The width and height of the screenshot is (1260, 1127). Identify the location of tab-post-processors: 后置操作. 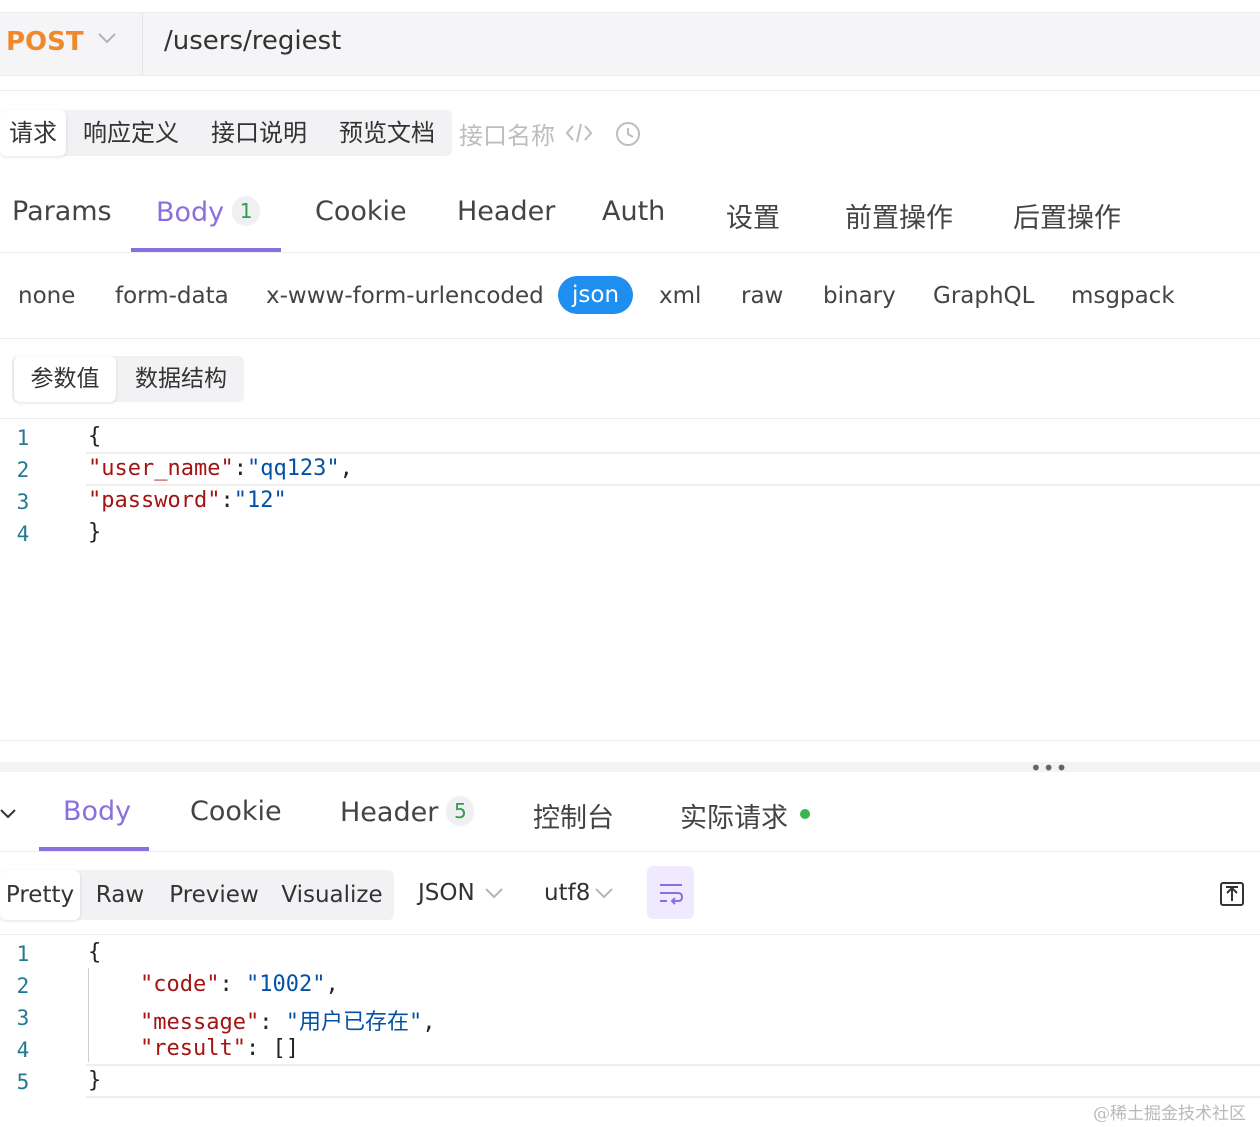
(1067, 215).